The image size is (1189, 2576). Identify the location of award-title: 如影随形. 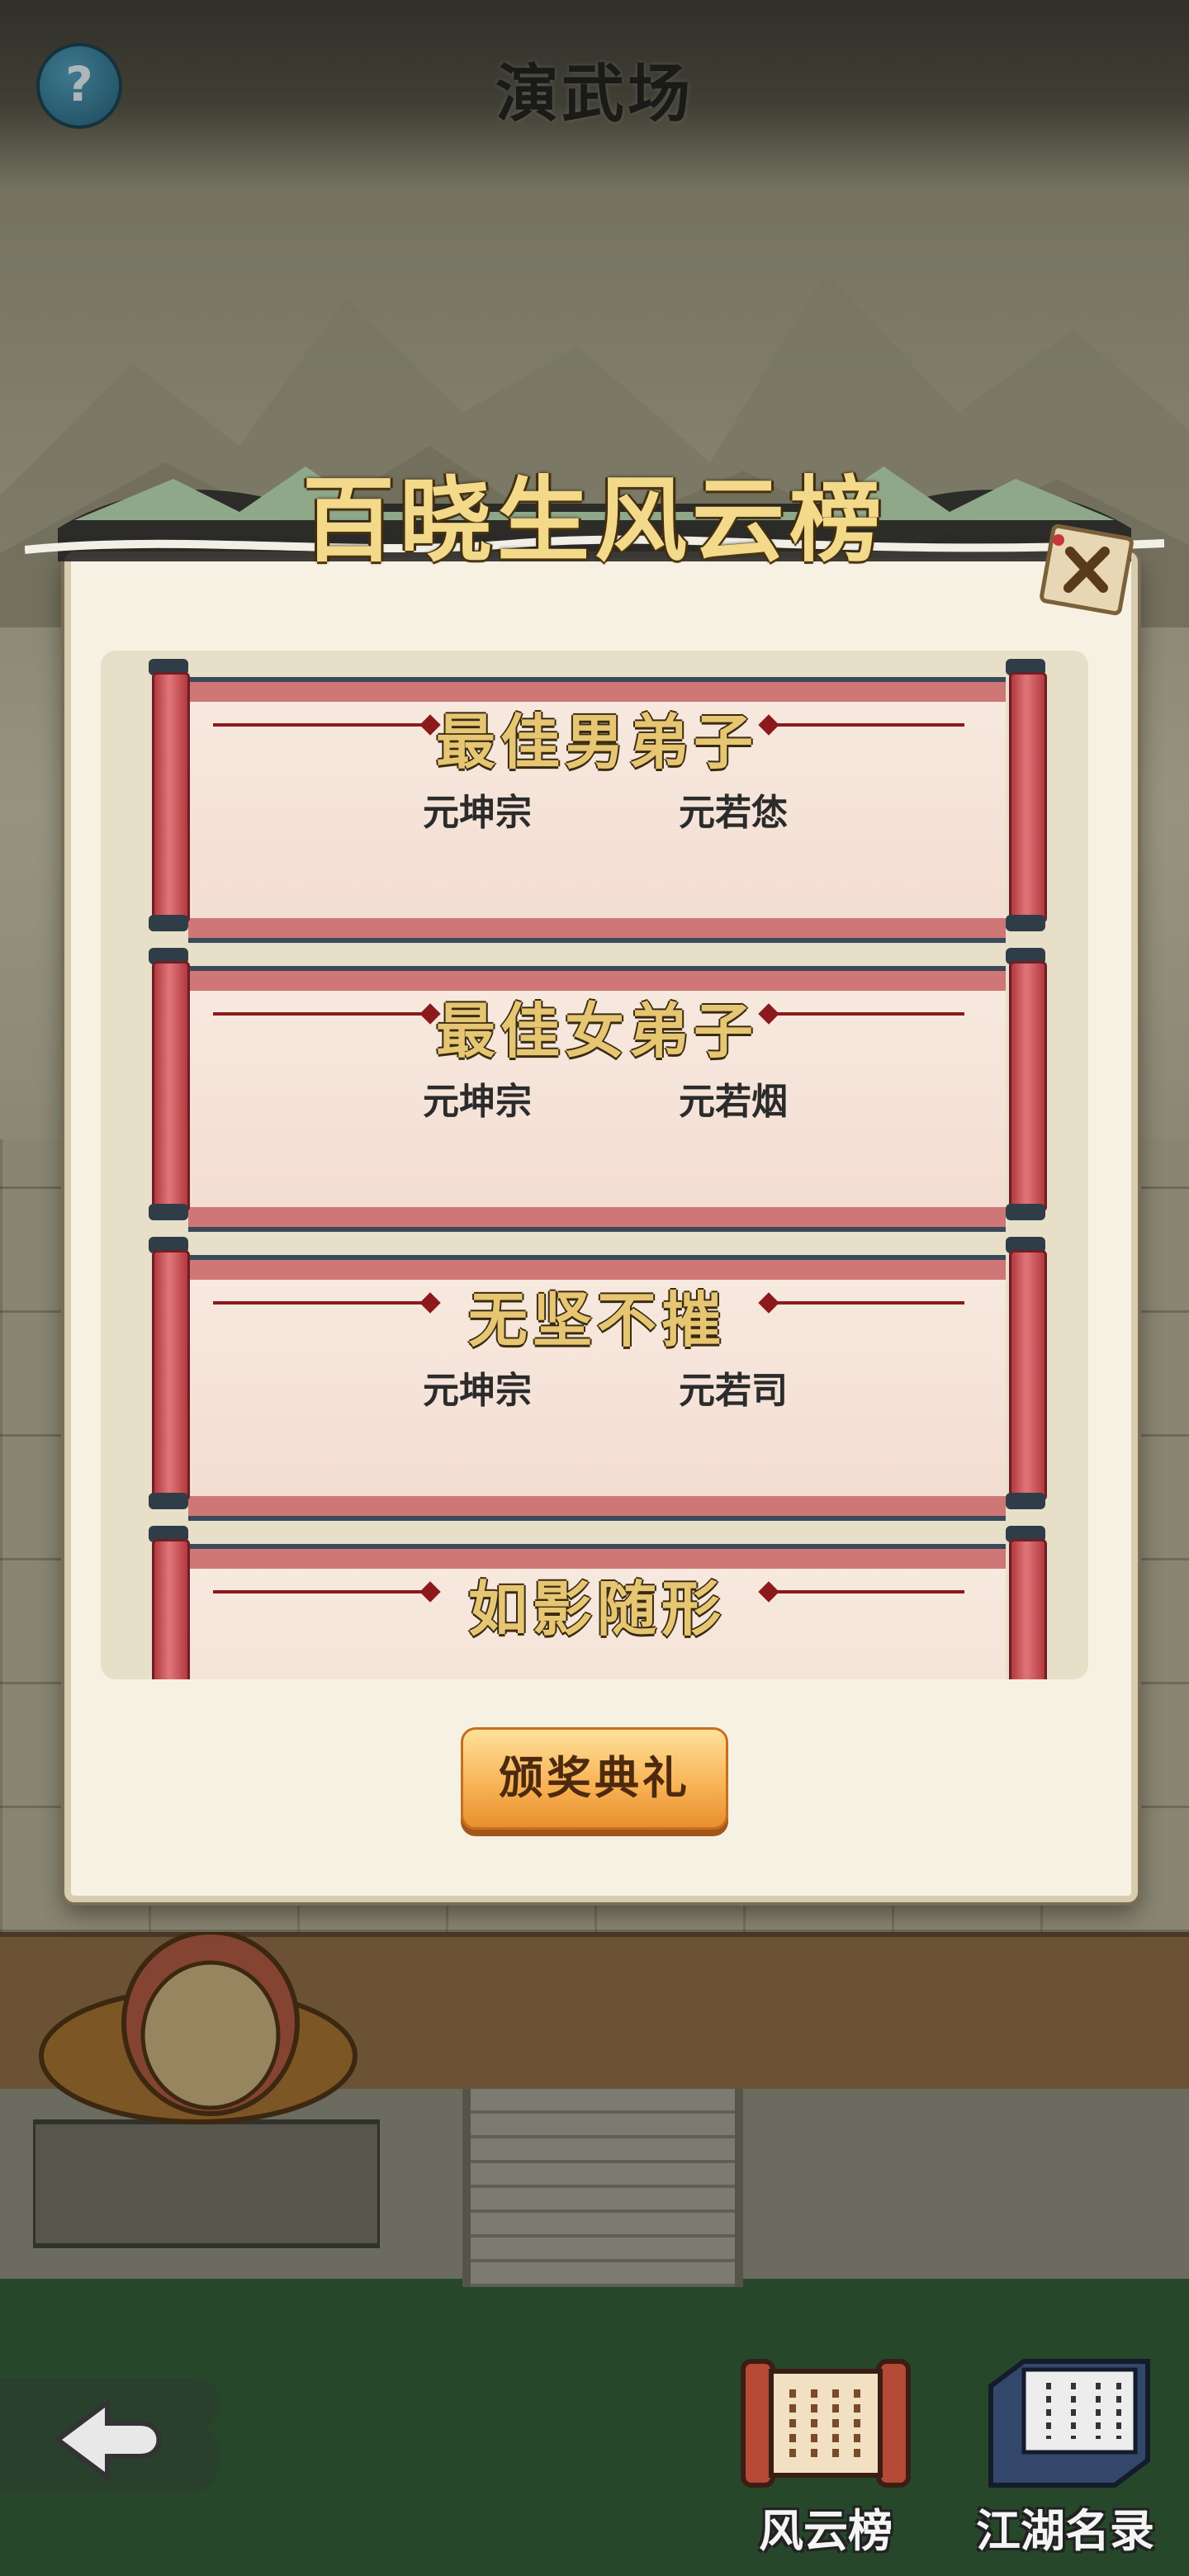
(596, 1609).